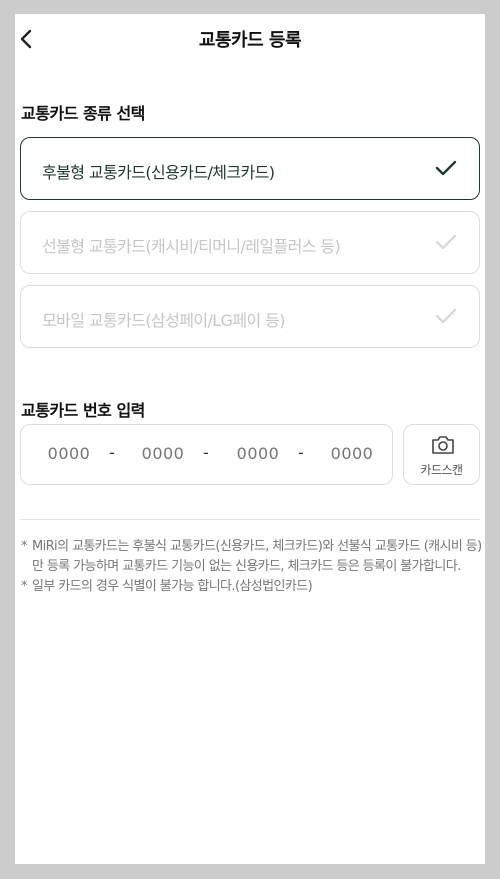  Describe the element at coordinates (158, 172) in the screenshot. I see `option-label: 후불형 교통카드(신용카드/체크카드)` at that location.